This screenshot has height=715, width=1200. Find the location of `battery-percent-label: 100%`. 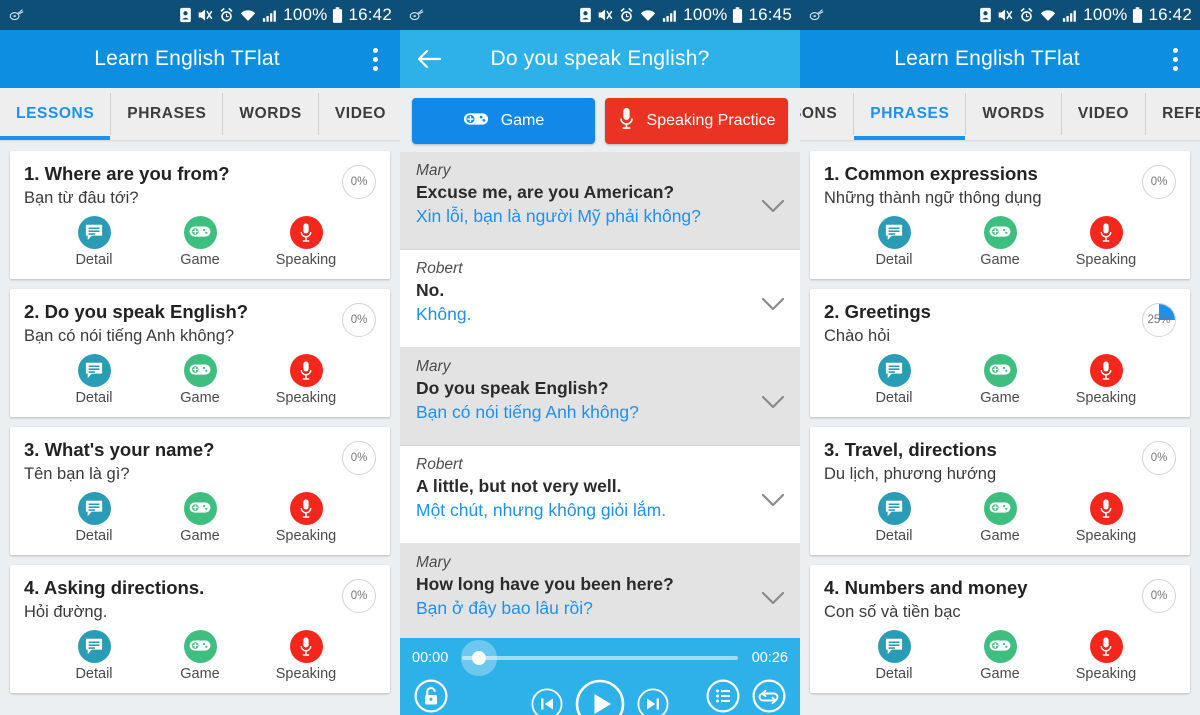

battery-percent-label: 100% is located at coordinates (705, 14).